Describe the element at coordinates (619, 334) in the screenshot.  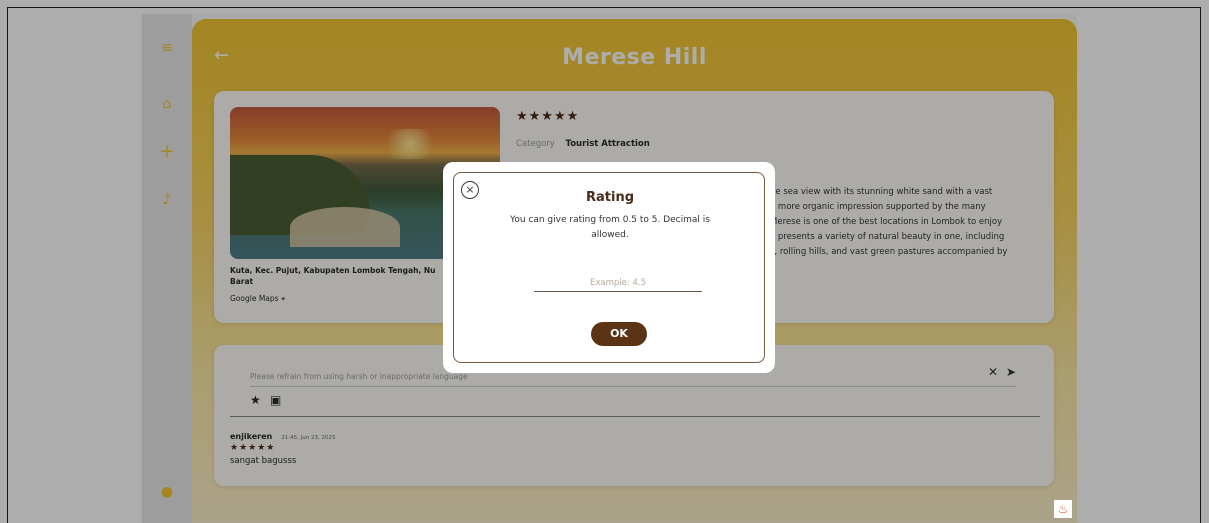
I see `ok-button: OK` at that location.